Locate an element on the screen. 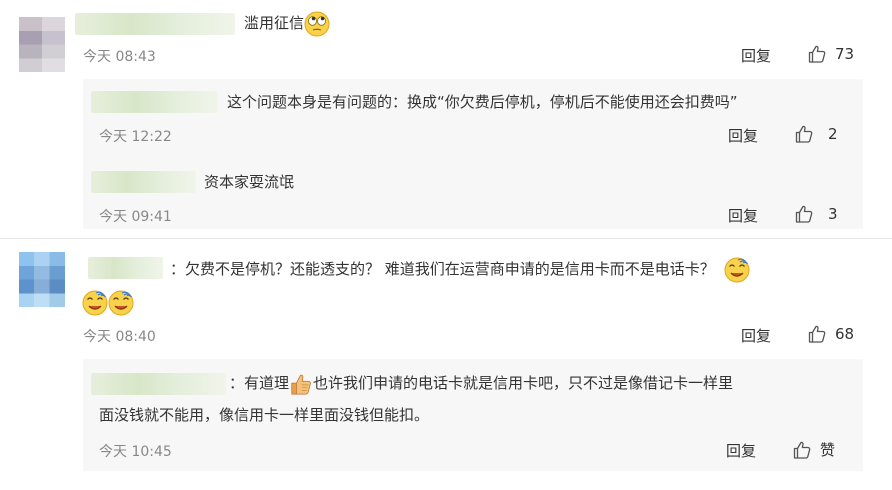  like-count: 73 is located at coordinates (845, 54).